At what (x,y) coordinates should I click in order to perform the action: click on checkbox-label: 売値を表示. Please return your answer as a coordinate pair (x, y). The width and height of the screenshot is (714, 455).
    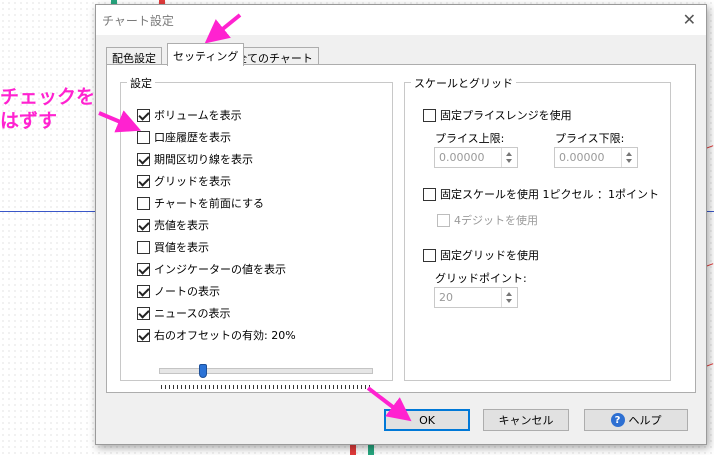
    Looking at the image, I should click on (181, 225).